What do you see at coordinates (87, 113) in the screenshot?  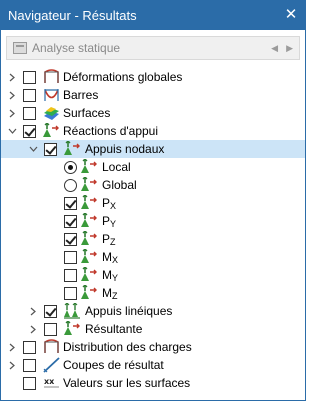 I see `tree-item-label: Surfaces` at bounding box center [87, 113].